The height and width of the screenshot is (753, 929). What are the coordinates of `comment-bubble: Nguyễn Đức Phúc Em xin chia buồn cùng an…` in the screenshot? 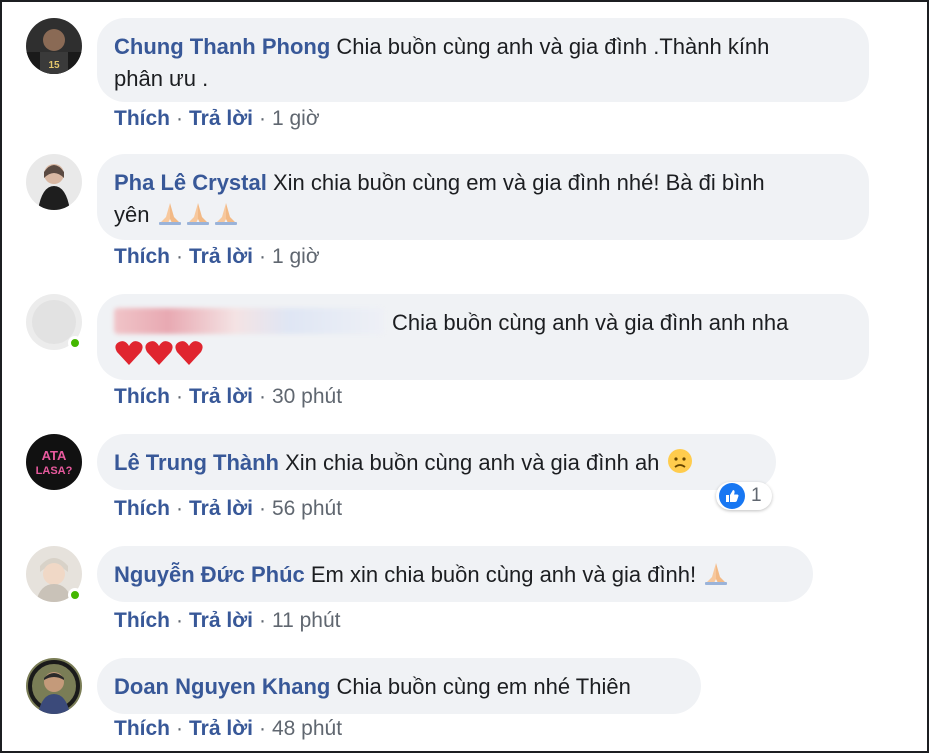 It's located at (455, 574).